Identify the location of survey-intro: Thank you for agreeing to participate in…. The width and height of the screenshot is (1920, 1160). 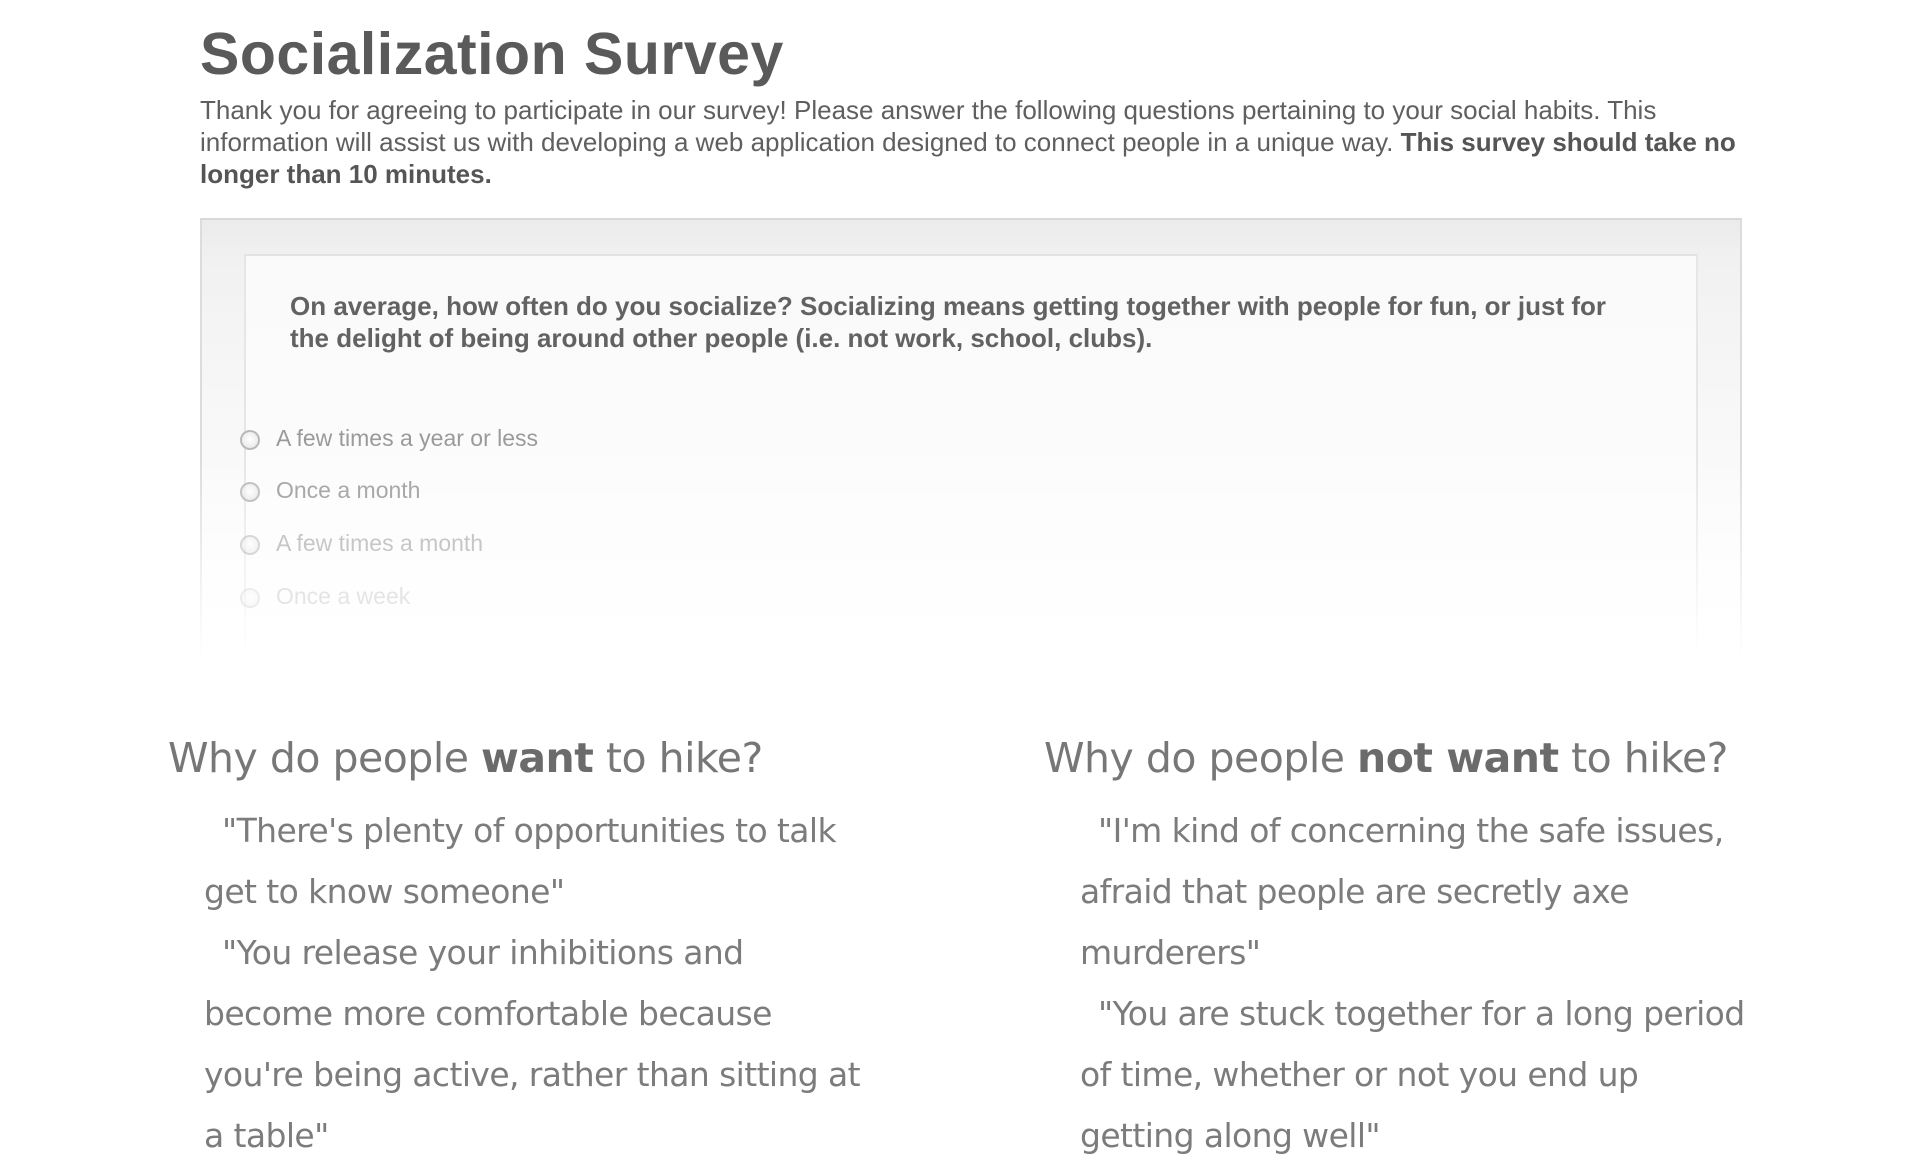
(972, 142).